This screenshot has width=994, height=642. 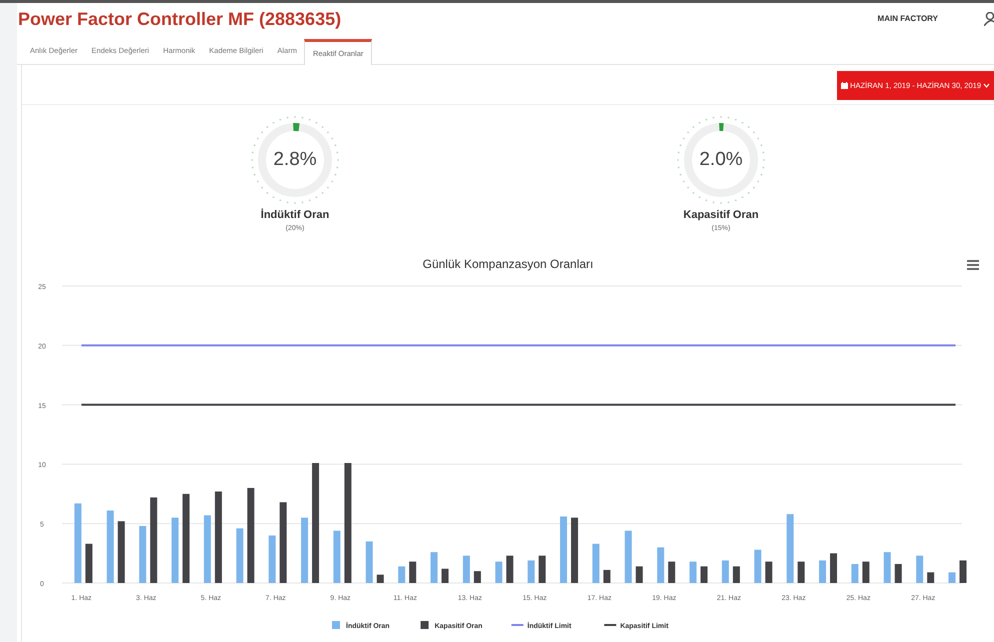 What do you see at coordinates (986, 85) in the screenshot?
I see `caret-icon` at bounding box center [986, 85].